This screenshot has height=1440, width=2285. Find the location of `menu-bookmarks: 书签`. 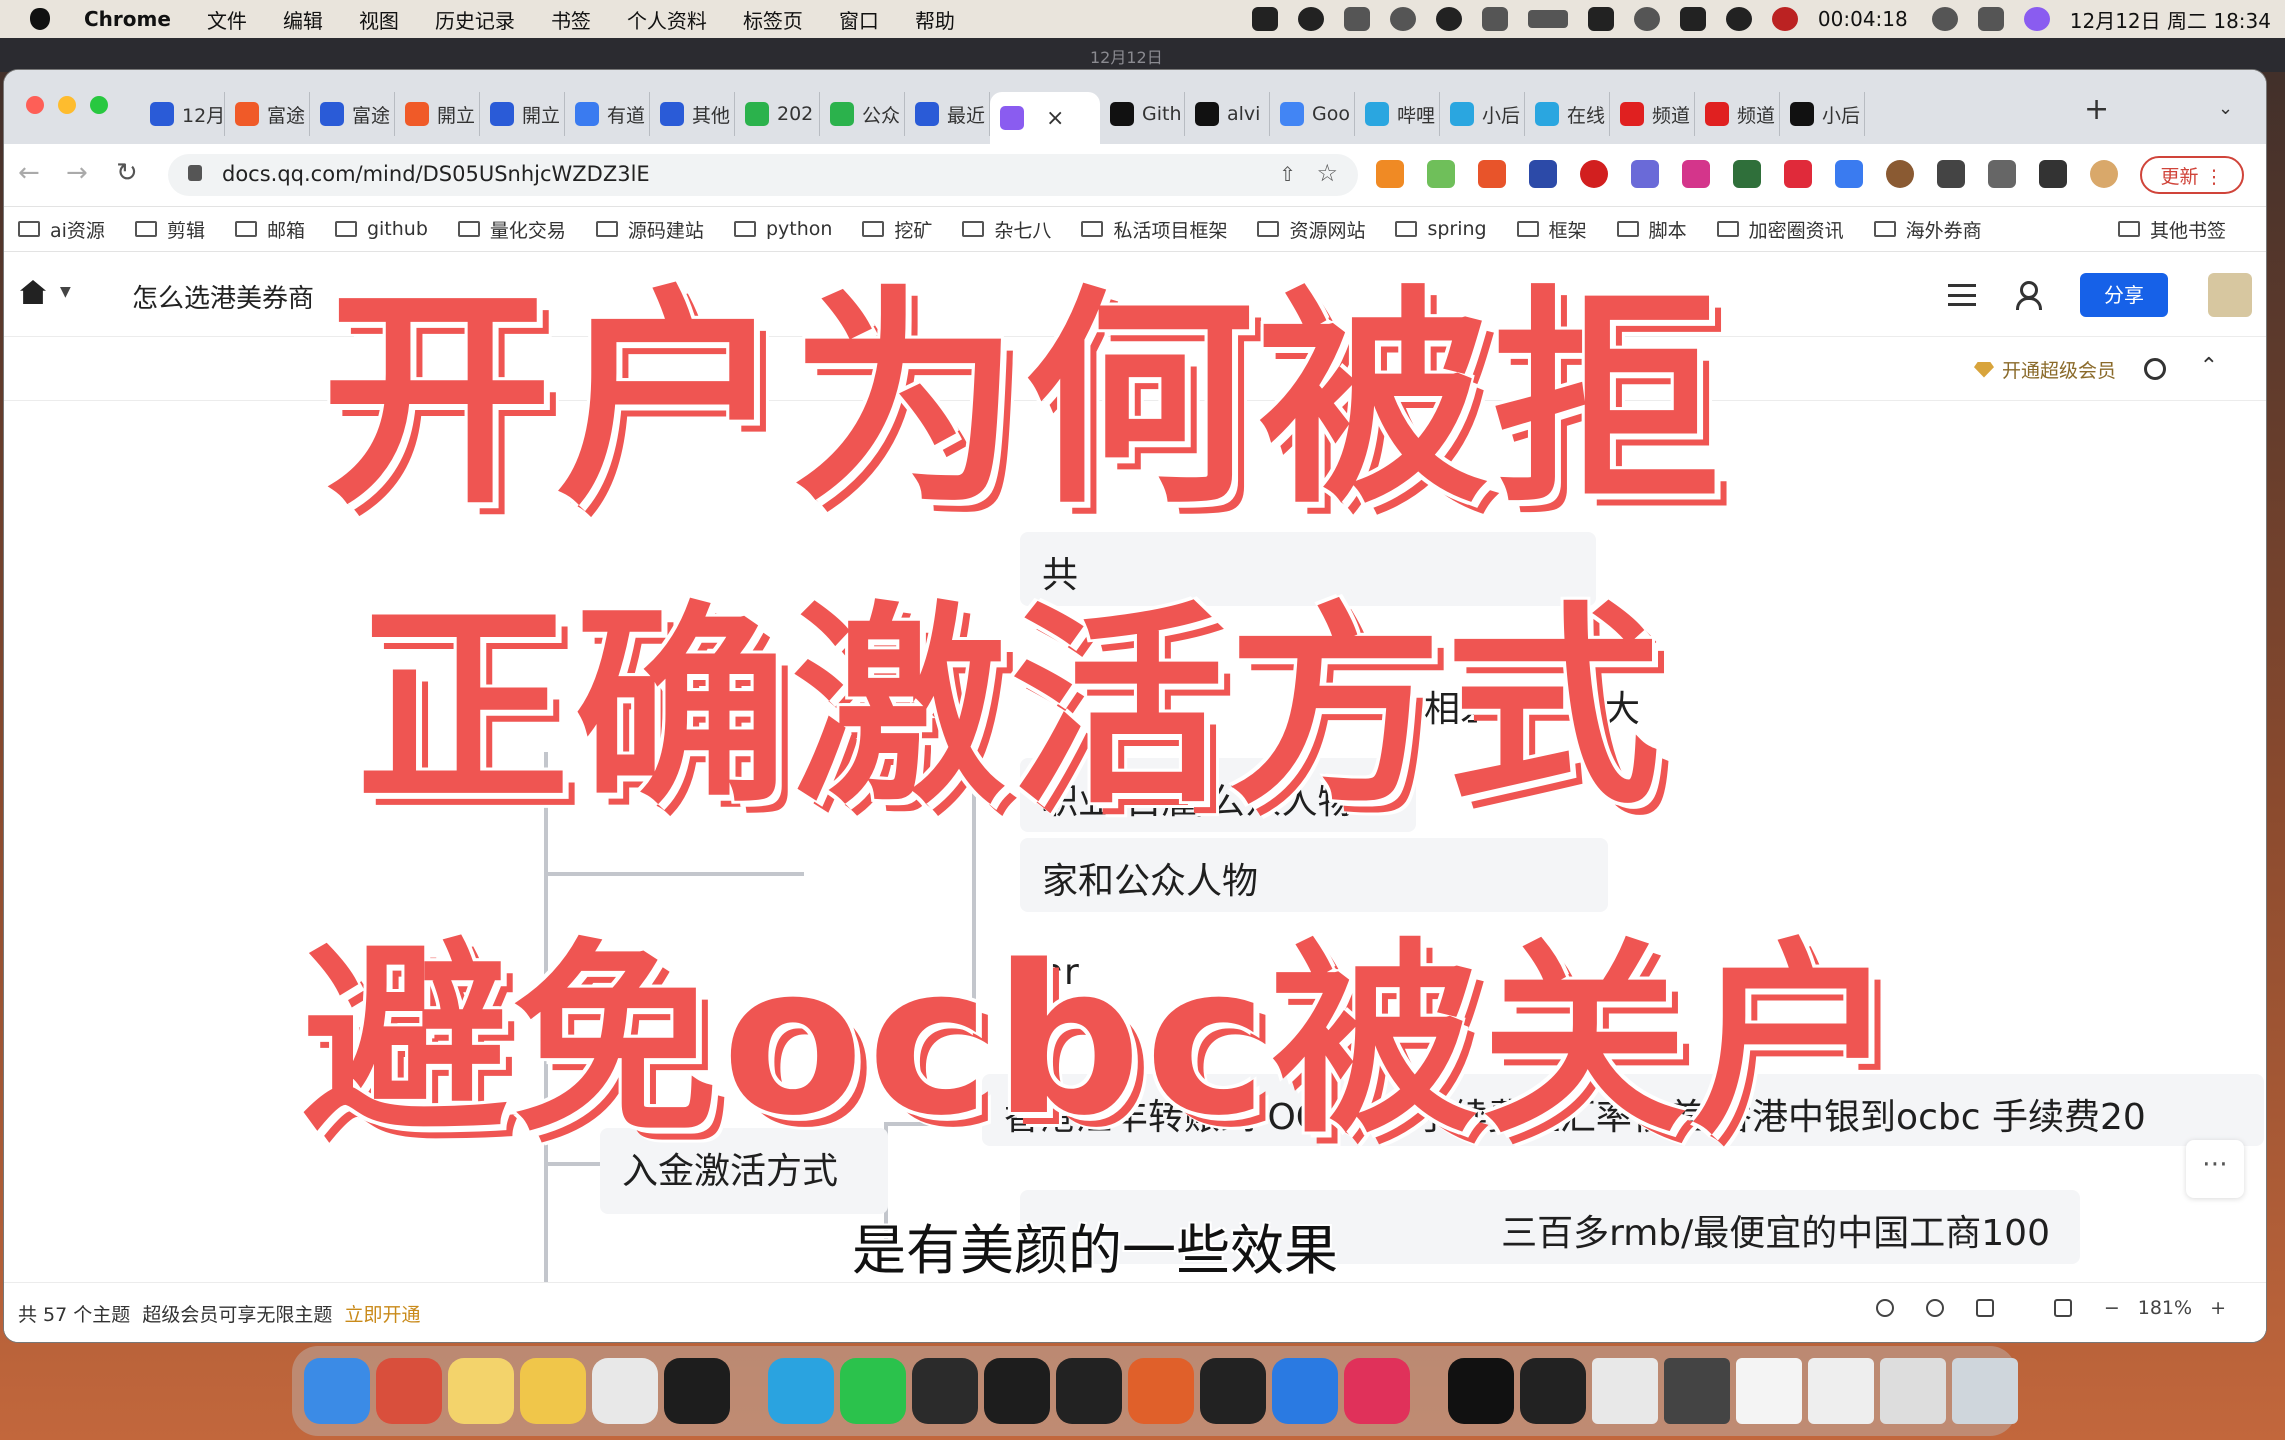

menu-bookmarks: 书签 is located at coordinates (571, 19).